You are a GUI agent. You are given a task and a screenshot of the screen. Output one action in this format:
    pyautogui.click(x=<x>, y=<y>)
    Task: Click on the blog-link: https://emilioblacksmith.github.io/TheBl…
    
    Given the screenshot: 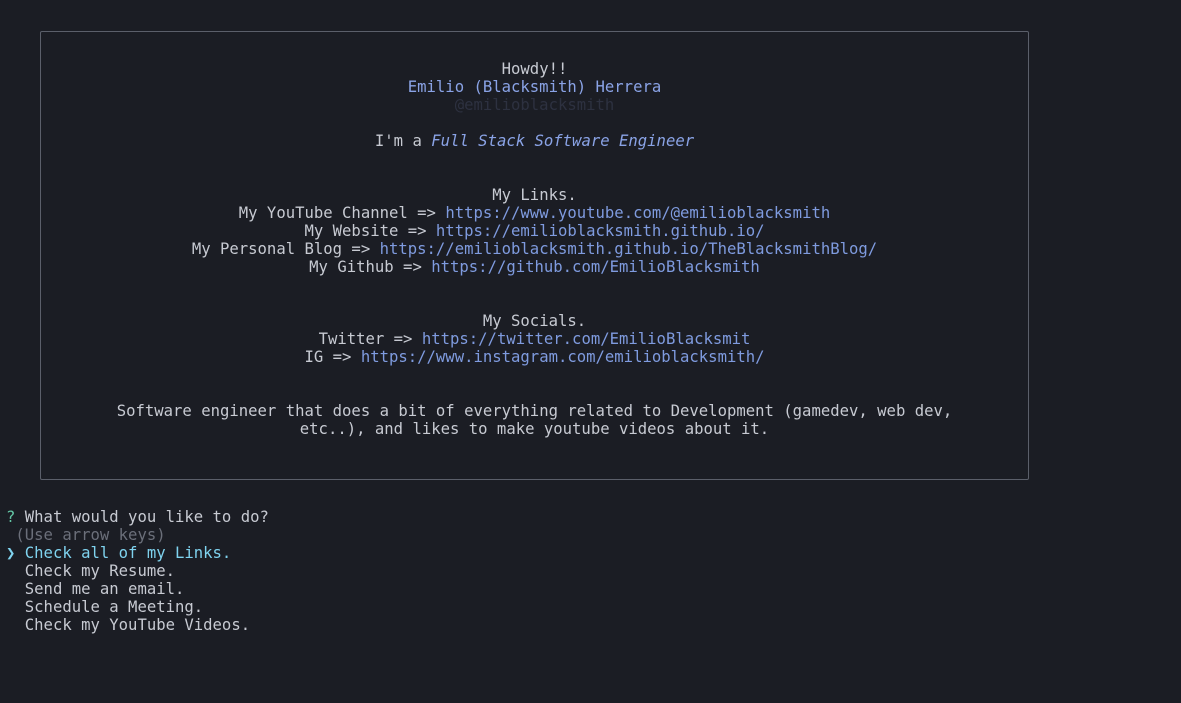 What is the action you would take?
    pyautogui.click(x=629, y=249)
    